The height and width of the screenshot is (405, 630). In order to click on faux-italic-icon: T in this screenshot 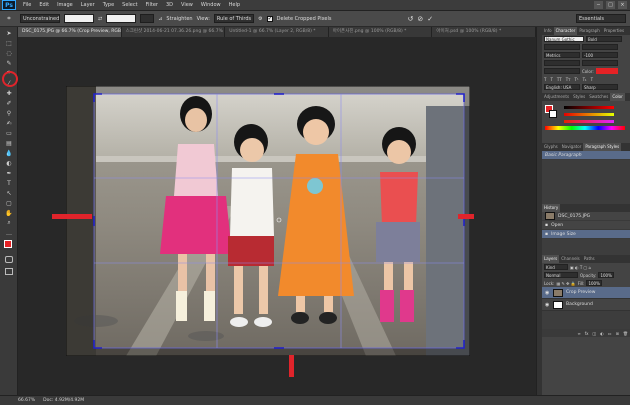, I will do `click(551, 79)`.